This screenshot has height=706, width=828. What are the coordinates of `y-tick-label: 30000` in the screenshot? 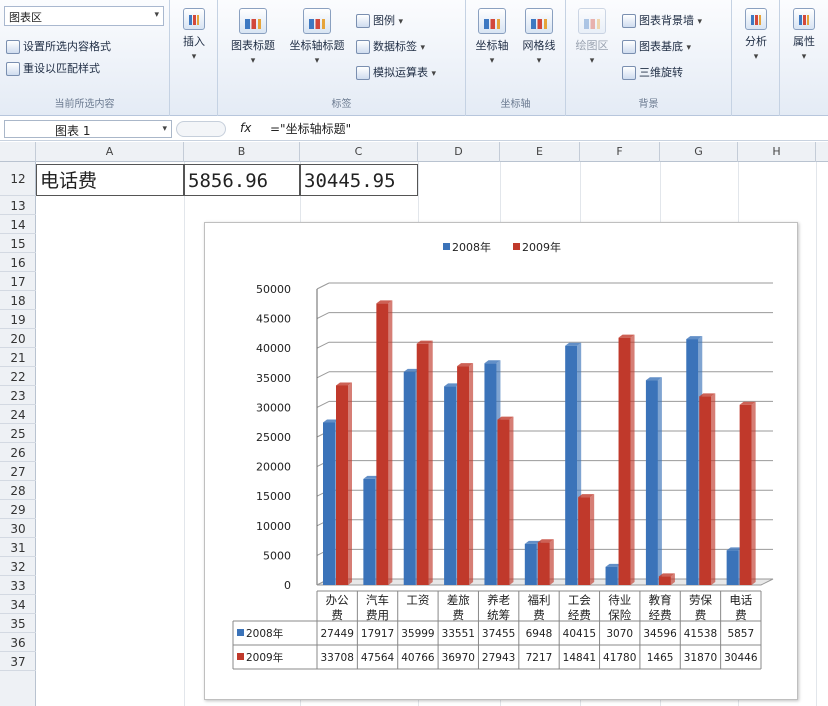 It's located at (273, 407).